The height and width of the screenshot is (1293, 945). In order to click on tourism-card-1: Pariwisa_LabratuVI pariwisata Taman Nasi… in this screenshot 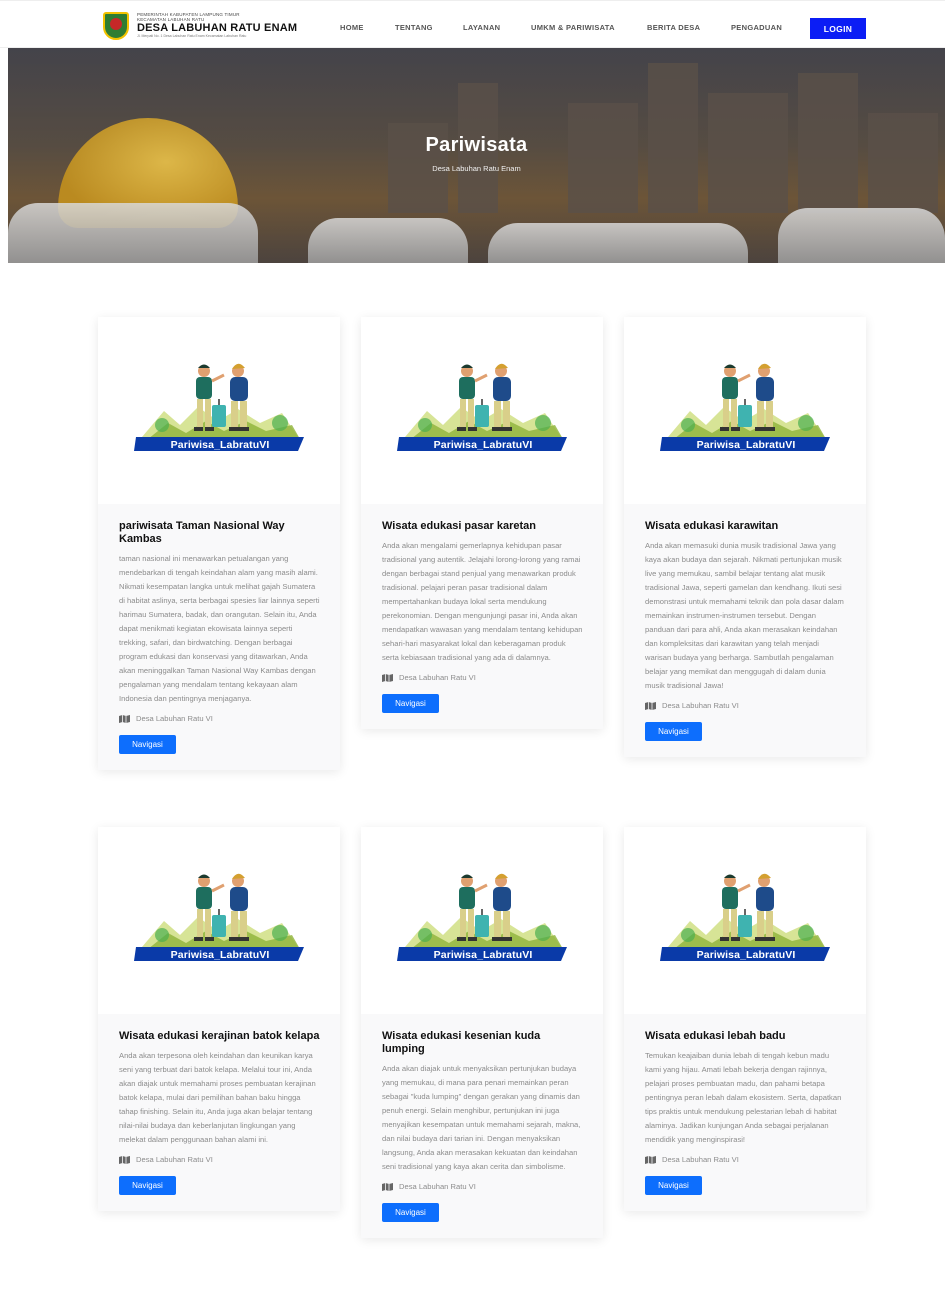, I will do `click(219, 543)`.